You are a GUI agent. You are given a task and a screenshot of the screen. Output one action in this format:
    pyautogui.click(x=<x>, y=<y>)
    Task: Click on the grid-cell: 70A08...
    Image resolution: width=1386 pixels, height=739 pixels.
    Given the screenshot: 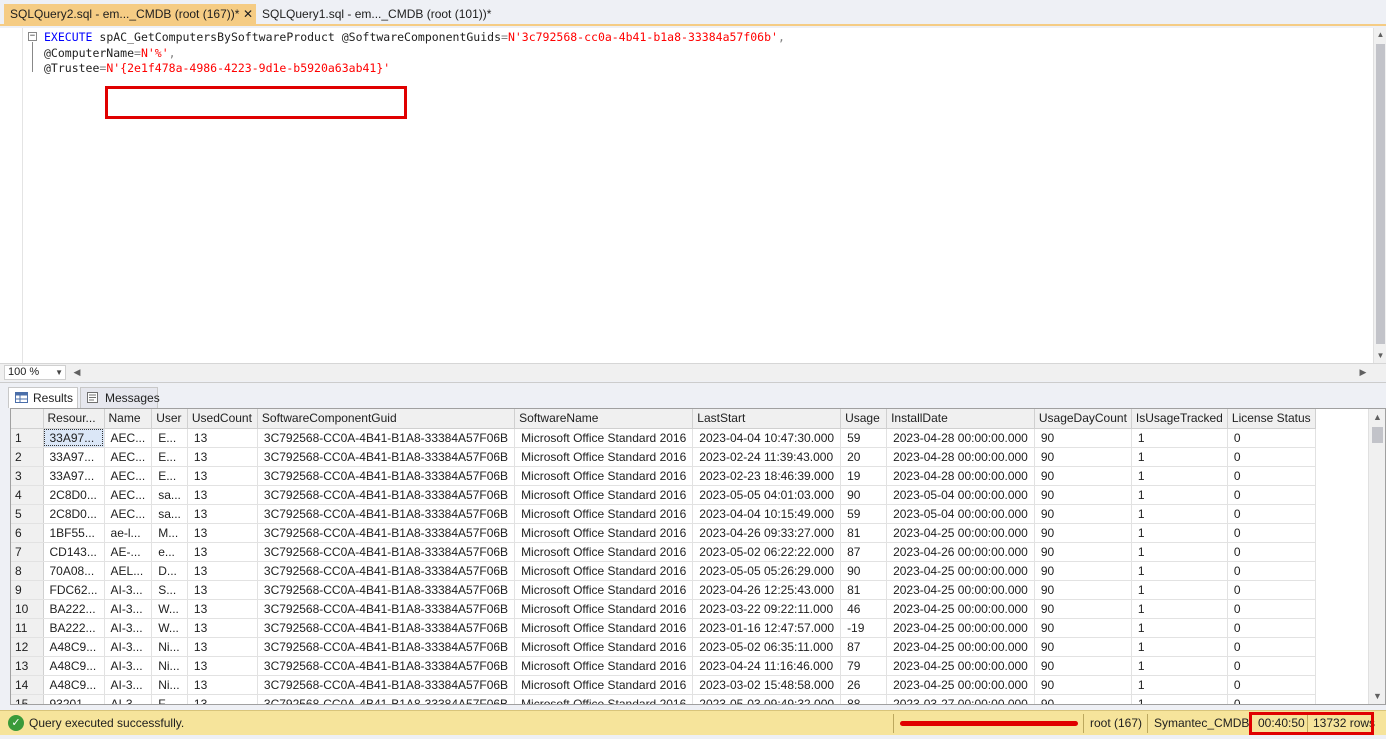 What is the action you would take?
    pyautogui.click(x=74, y=571)
    